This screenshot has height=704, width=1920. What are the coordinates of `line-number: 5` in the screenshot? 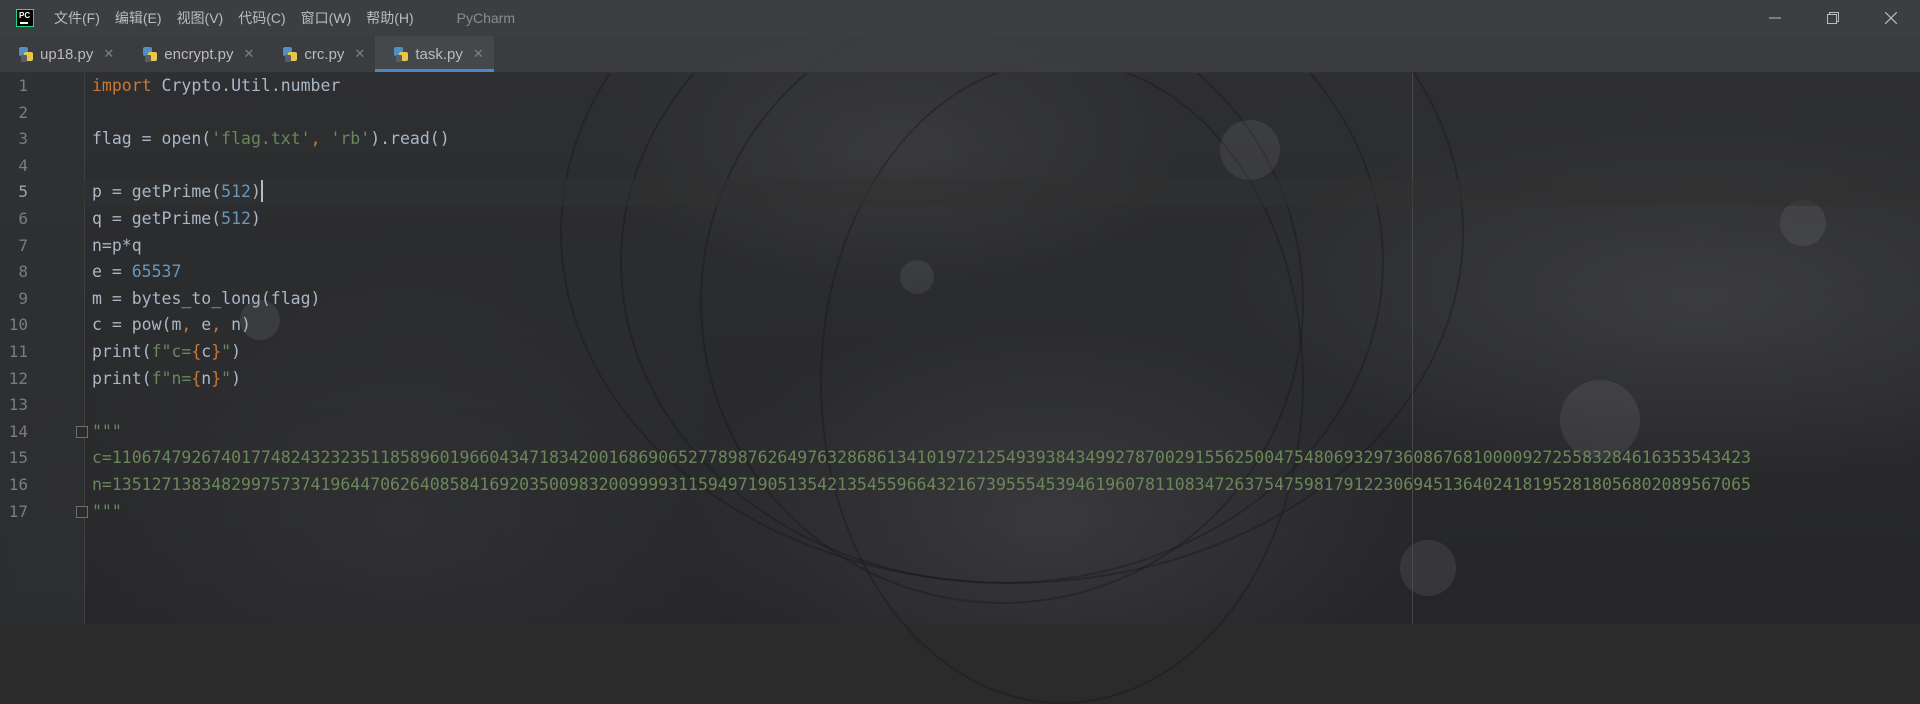 It's located at (23, 192).